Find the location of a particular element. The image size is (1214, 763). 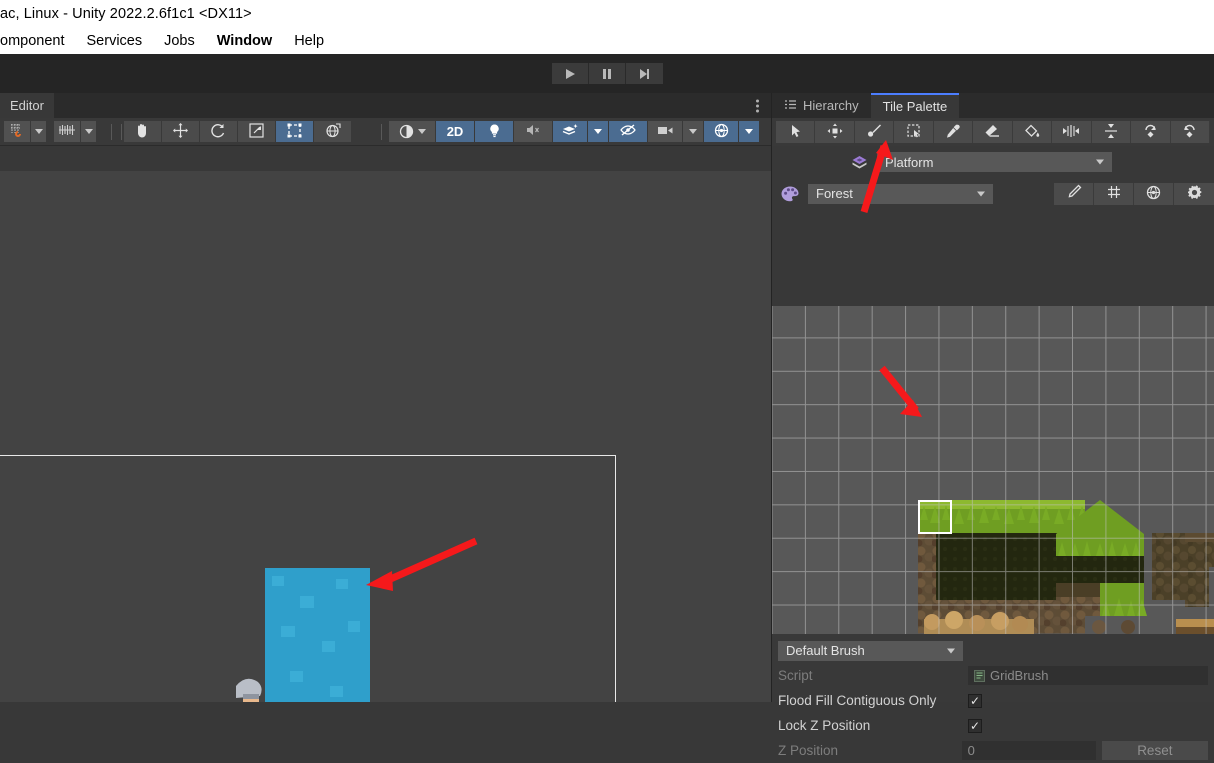

box-fill-tool is located at coordinates (914, 132).